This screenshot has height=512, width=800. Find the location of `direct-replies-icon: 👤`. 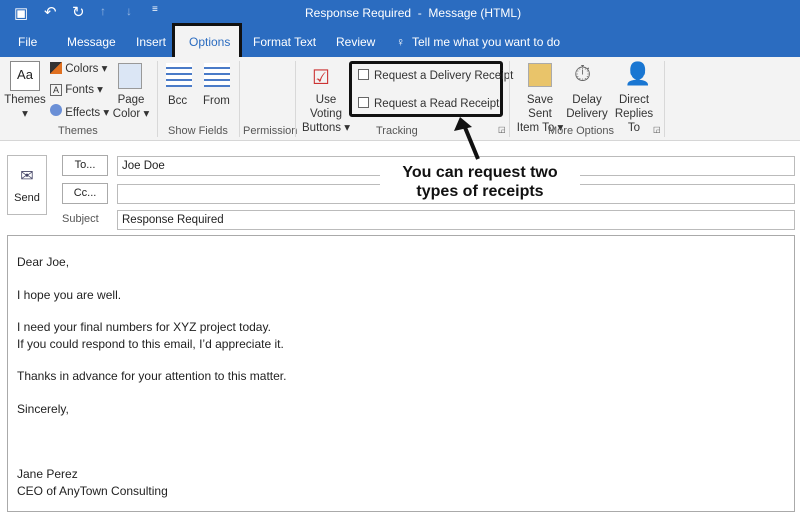

direct-replies-icon: 👤 is located at coordinates (638, 73).